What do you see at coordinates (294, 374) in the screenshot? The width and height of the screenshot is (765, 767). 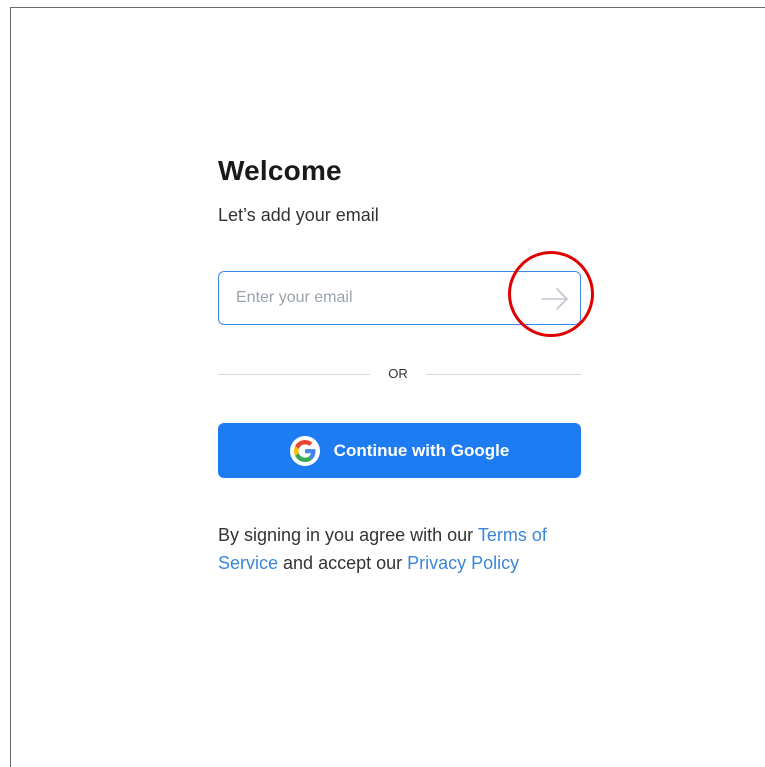 I see `divider-line-left` at bounding box center [294, 374].